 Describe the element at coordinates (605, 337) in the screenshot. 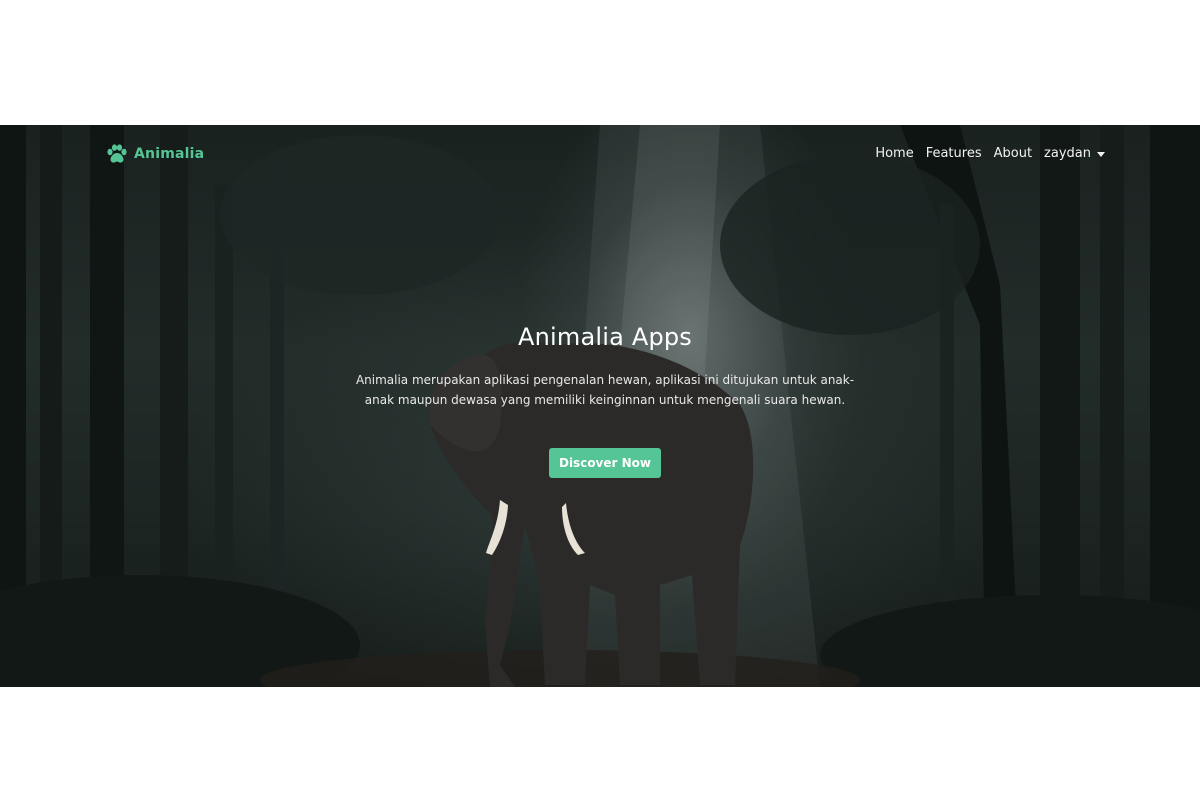

I see `hero-title: Animalia Apps` at that location.